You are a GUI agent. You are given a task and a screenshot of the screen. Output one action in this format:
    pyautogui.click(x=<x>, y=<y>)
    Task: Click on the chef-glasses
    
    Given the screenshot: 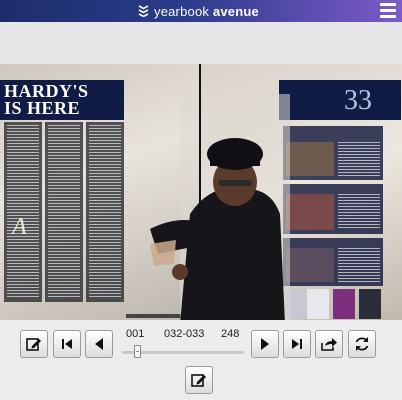 What is the action you would take?
    pyautogui.click(x=235, y=183)
    